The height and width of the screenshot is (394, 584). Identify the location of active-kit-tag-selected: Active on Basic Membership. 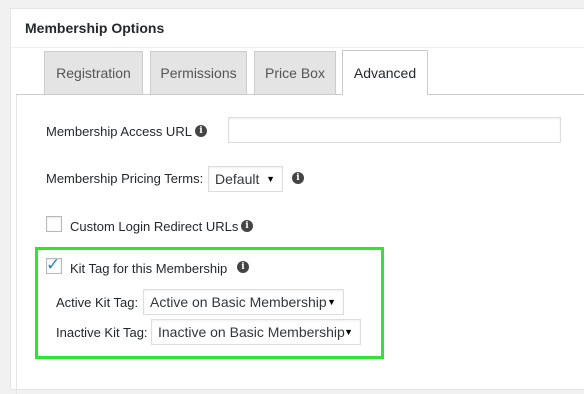
(238, 302).